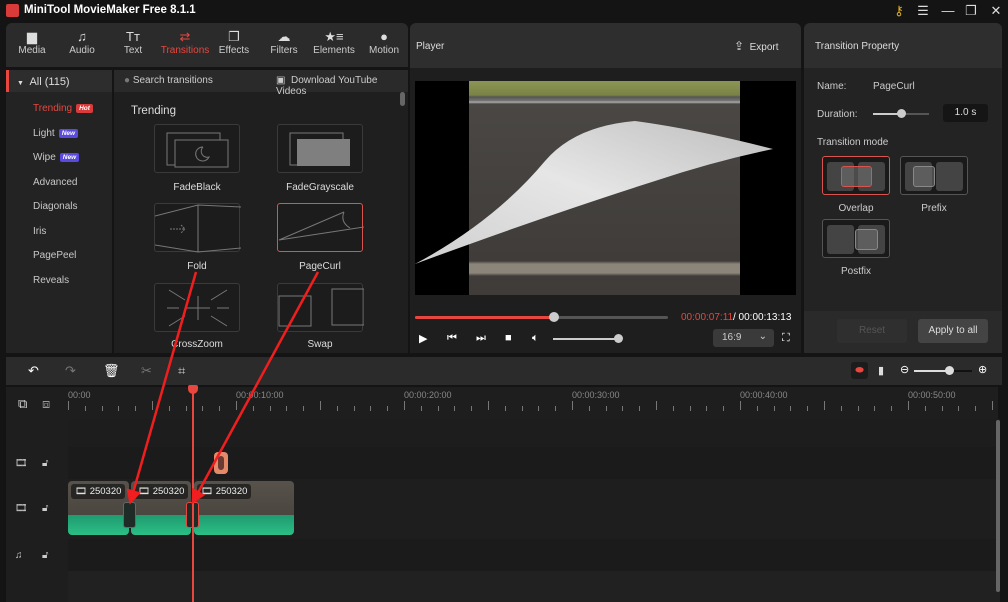 The width and height of the screenshot is (1008, 602). What do you see at coordinates (402, 99) in the screenshot?
I see `library-scrollbar` at bounding box center [402, 99].